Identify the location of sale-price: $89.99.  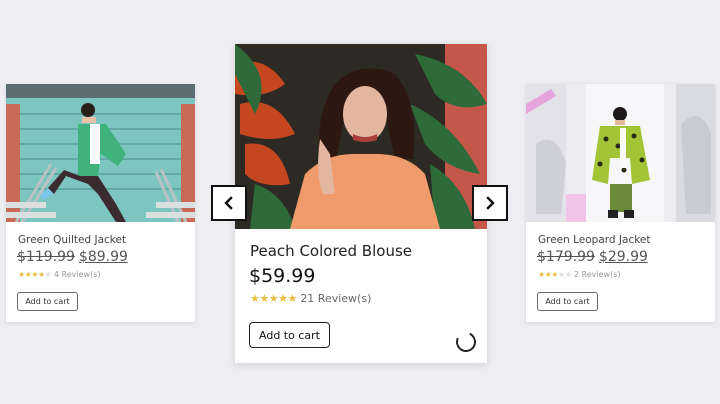
(103, 257).